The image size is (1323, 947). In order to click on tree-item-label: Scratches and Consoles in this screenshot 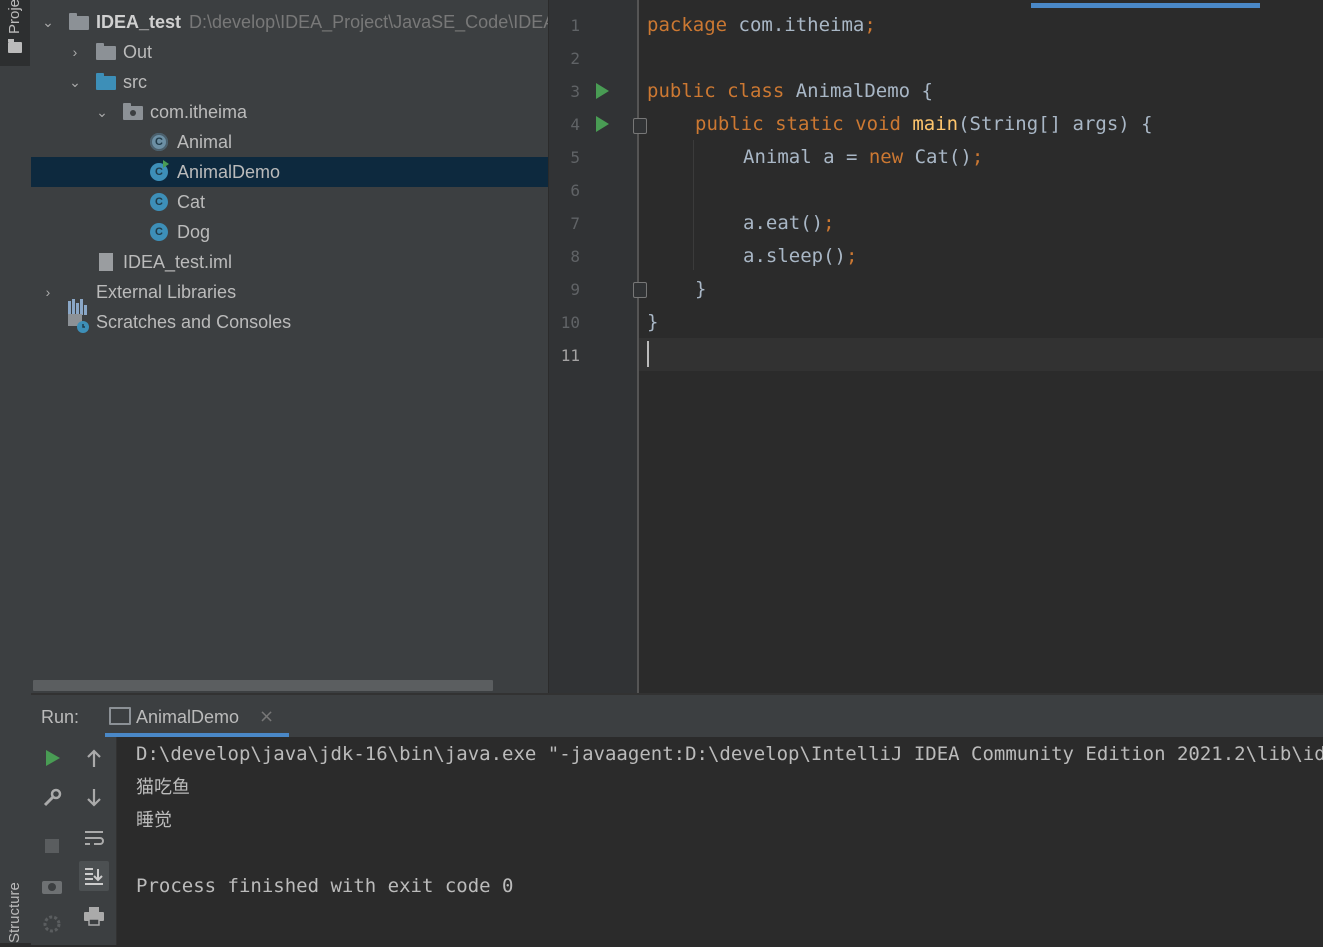, I will do `click(194, 322)`.